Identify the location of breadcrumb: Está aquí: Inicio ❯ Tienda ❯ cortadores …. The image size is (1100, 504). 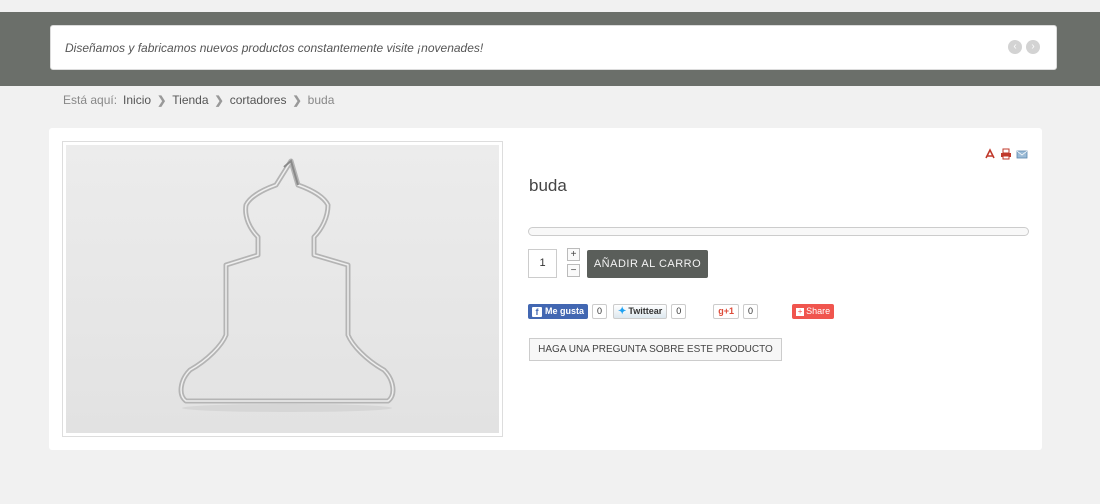
(198, 100).